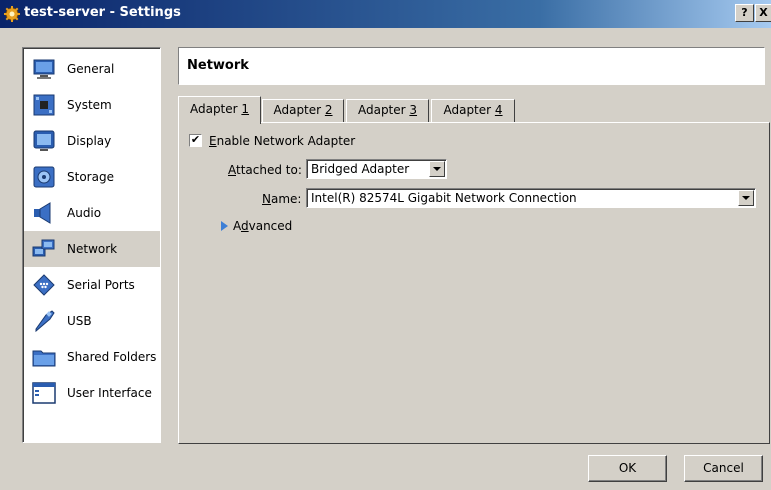 The width and height of the screenshot is (771, 490). What do you see at coordinates (12, 14) in the screenshot?
I see `gear-icon` at bounding box center [12, 14].